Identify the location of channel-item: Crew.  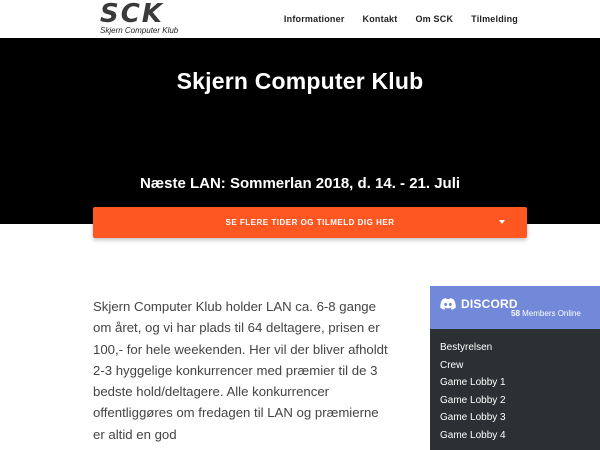
(515, 366).